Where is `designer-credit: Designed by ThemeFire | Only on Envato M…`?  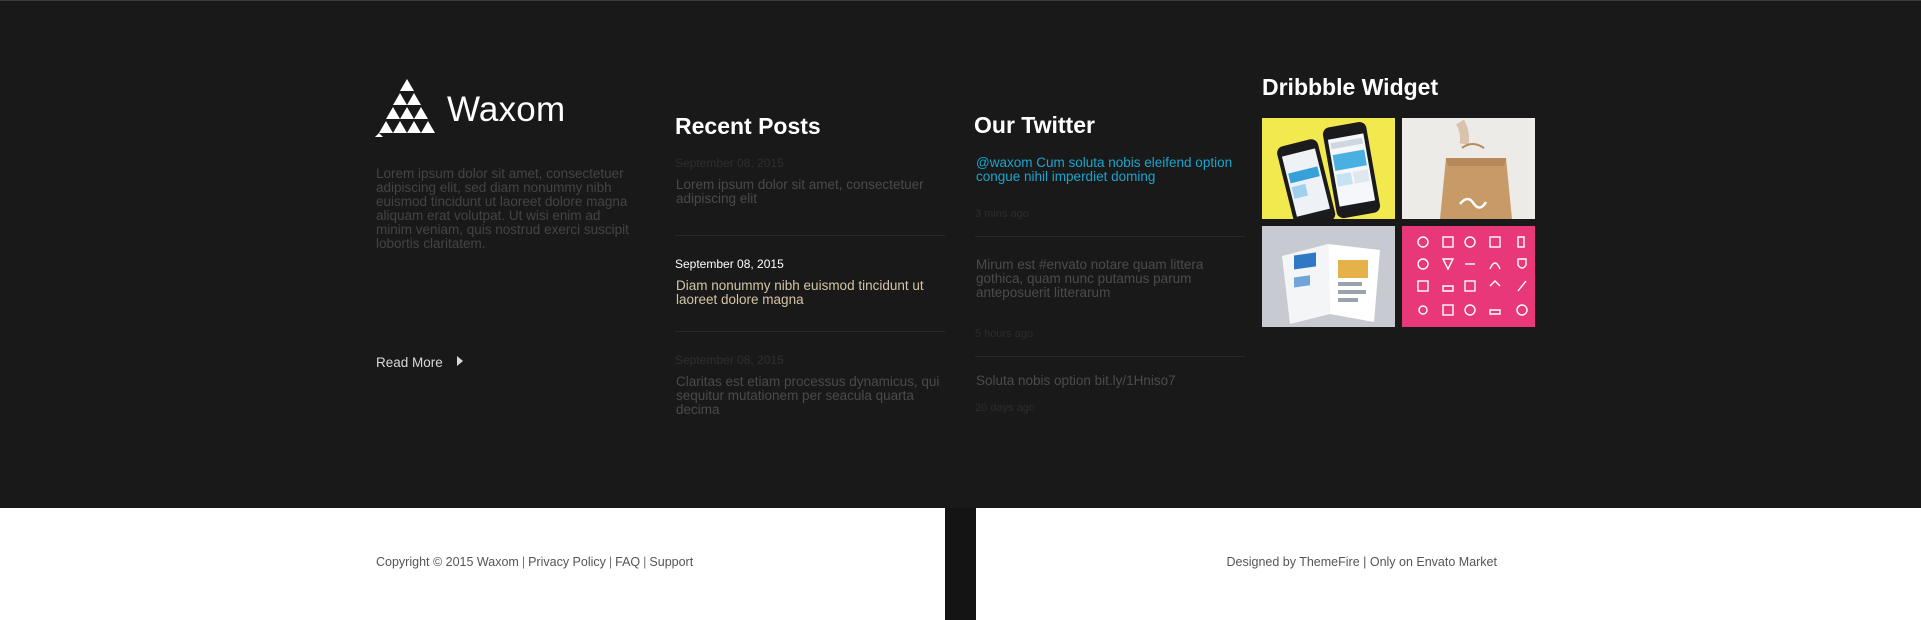 designer-credit: Designed by ThemeFire | Only on Envato M… is located at coordinates (1361, 562).